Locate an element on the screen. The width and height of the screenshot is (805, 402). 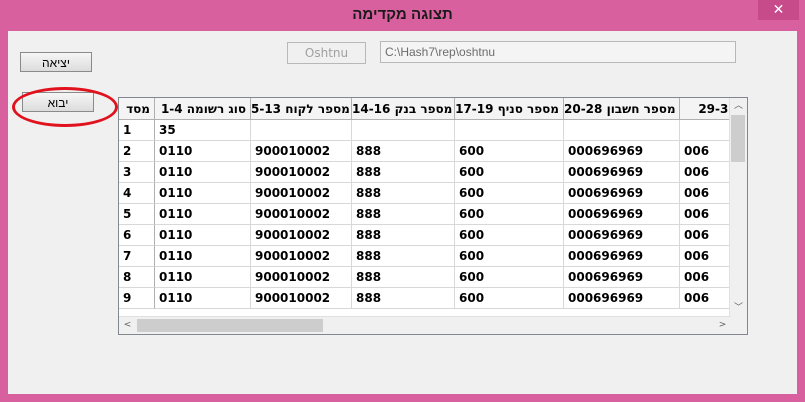
horizontal-scrollbar: < > is located at coordinates (425, 325).